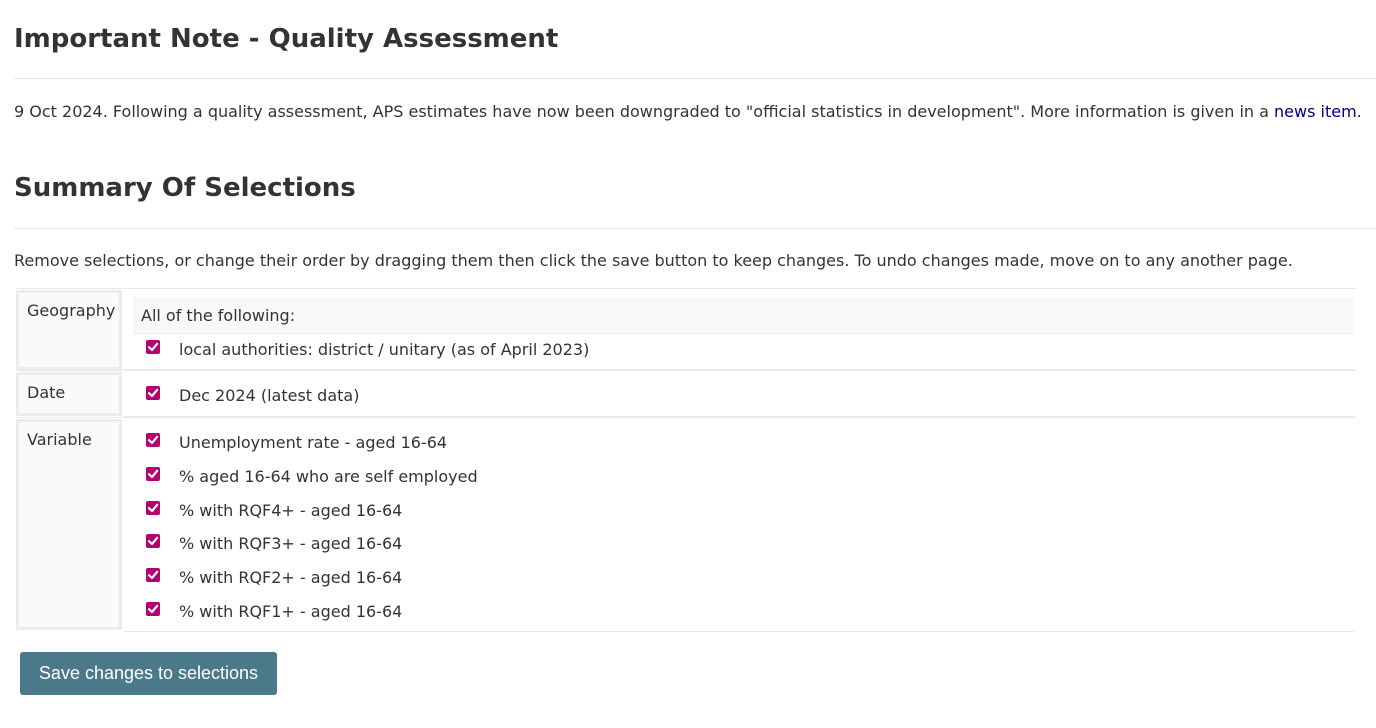 This screenshot has width=1376, height=728. What do you see at coordinates (1359, 111) in the screenshot?
I see `note-text-end: .` at bounding box center [1359, 111].